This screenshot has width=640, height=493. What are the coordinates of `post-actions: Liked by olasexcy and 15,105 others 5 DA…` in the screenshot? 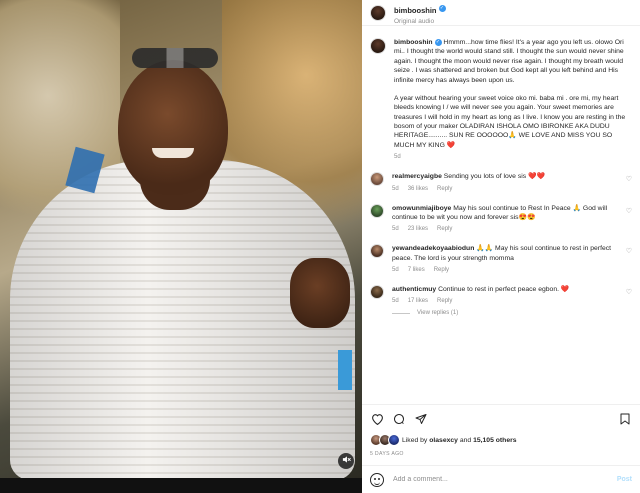 It's located at (501, 430).